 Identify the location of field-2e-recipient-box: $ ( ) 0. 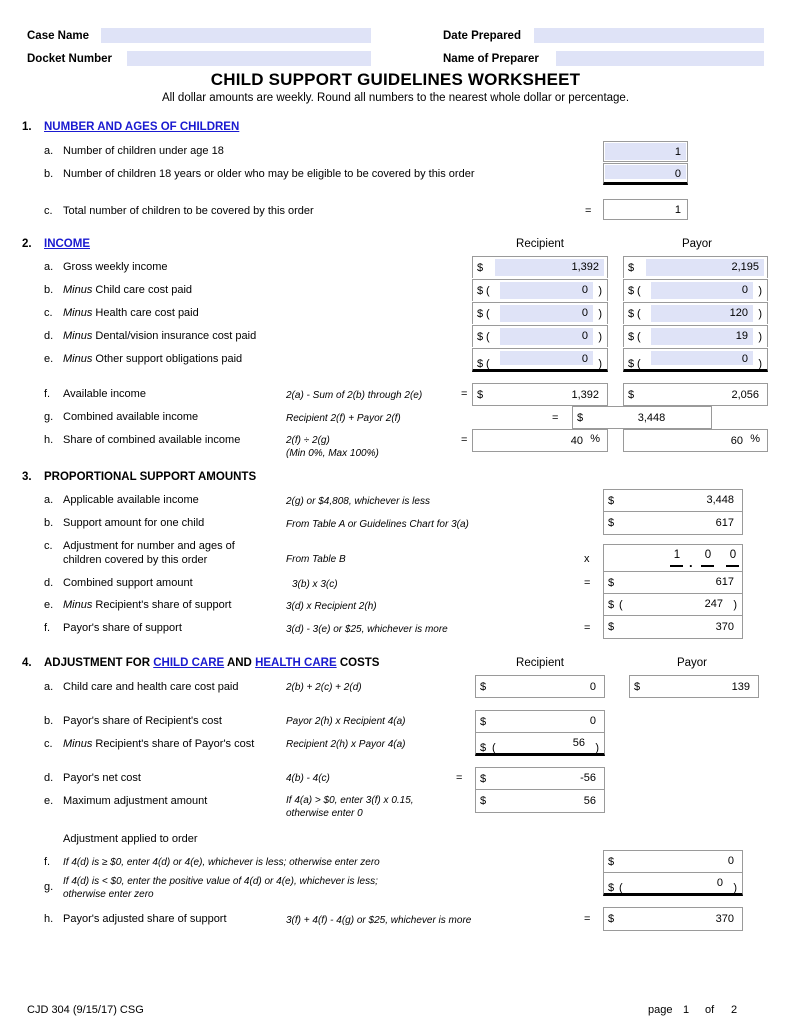
(540, 360).